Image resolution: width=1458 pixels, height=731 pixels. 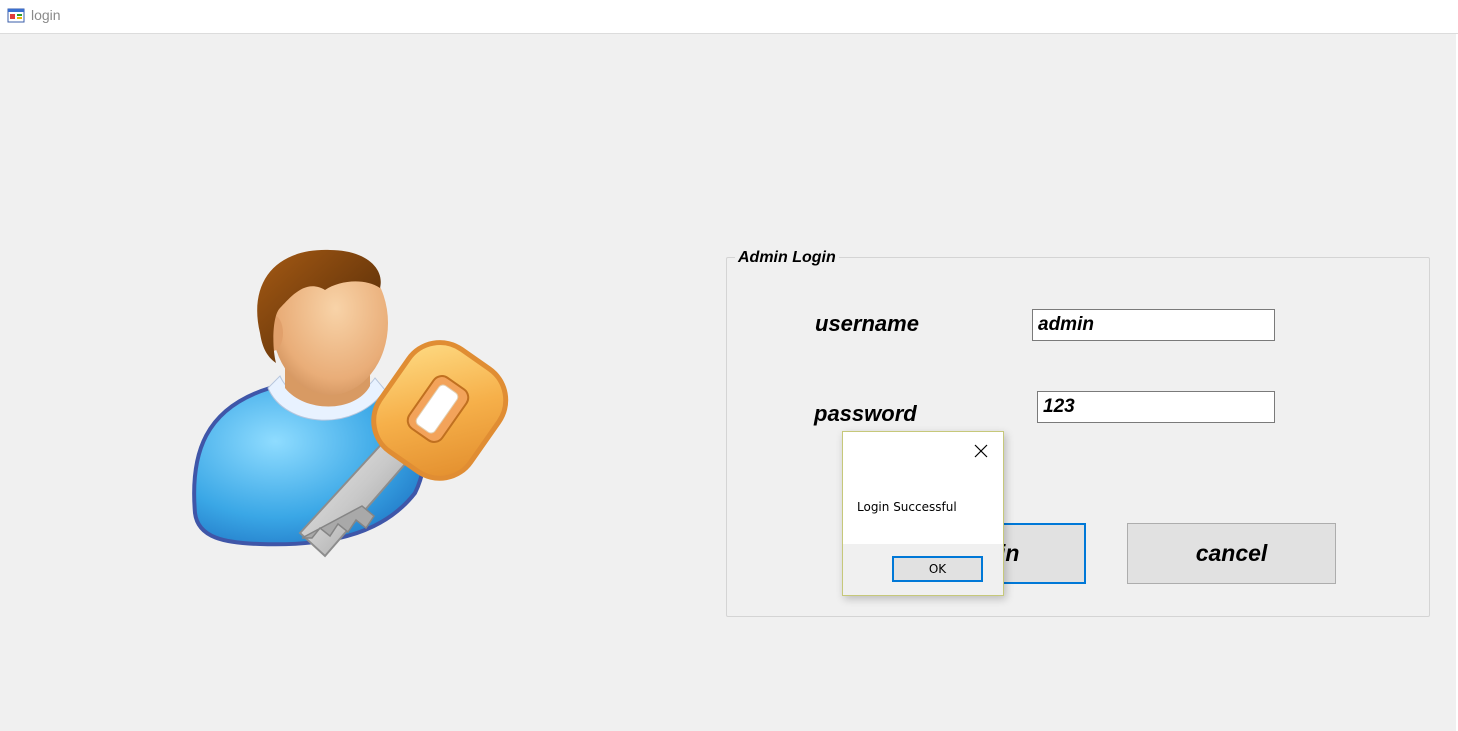 What do you see at coordinates (1231, 553) in the screenshot?
I see `cancel-button: cancel` at bounding box center [1231, 553].